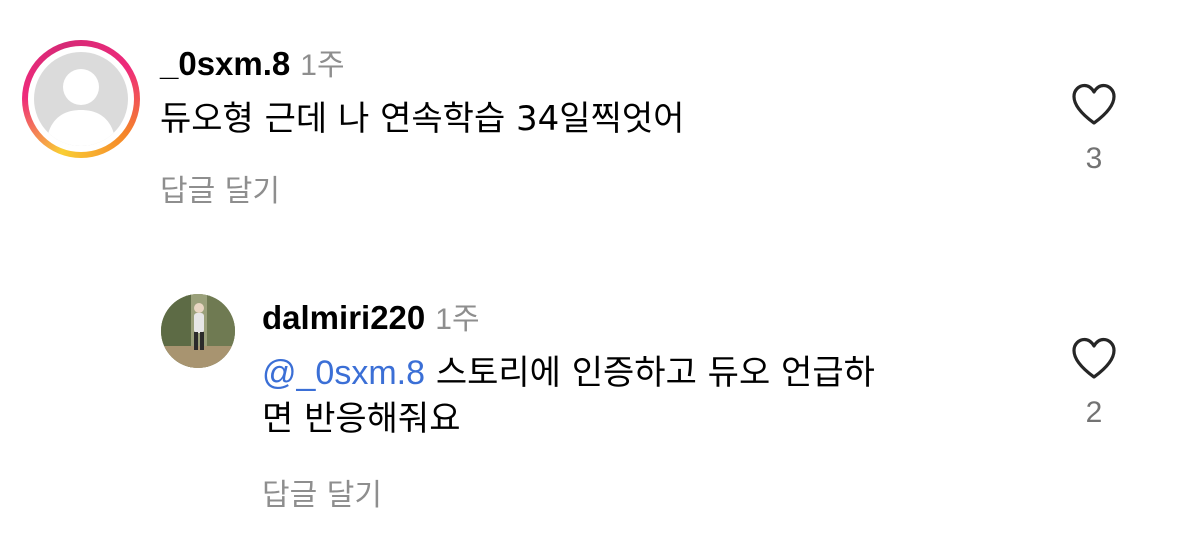 This screenshot has width=1179, height=543. I want to click on reply-text-part: 스토리에 인증하고 듀오 언급하, so click(650, 373).